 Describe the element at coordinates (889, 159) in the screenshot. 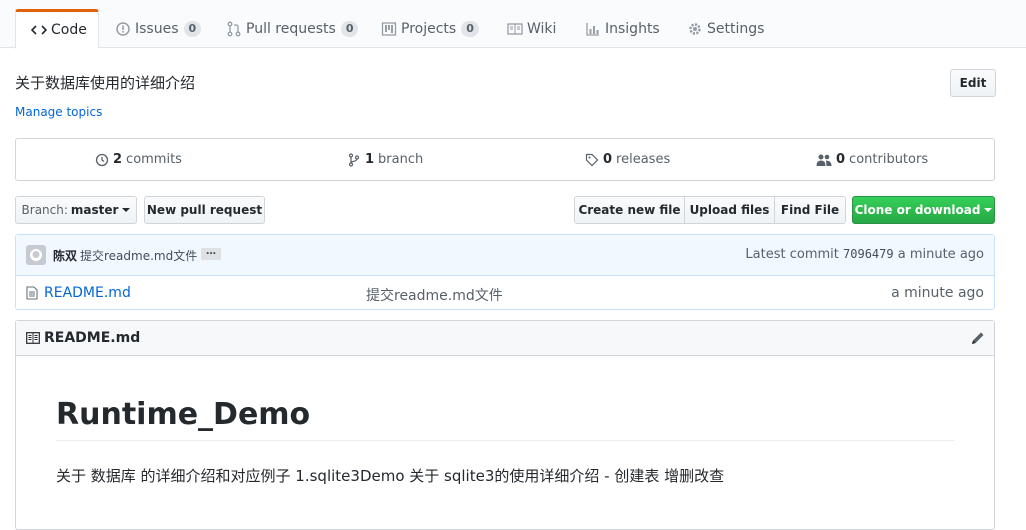

I see `contributors-label: contributors` at that location.